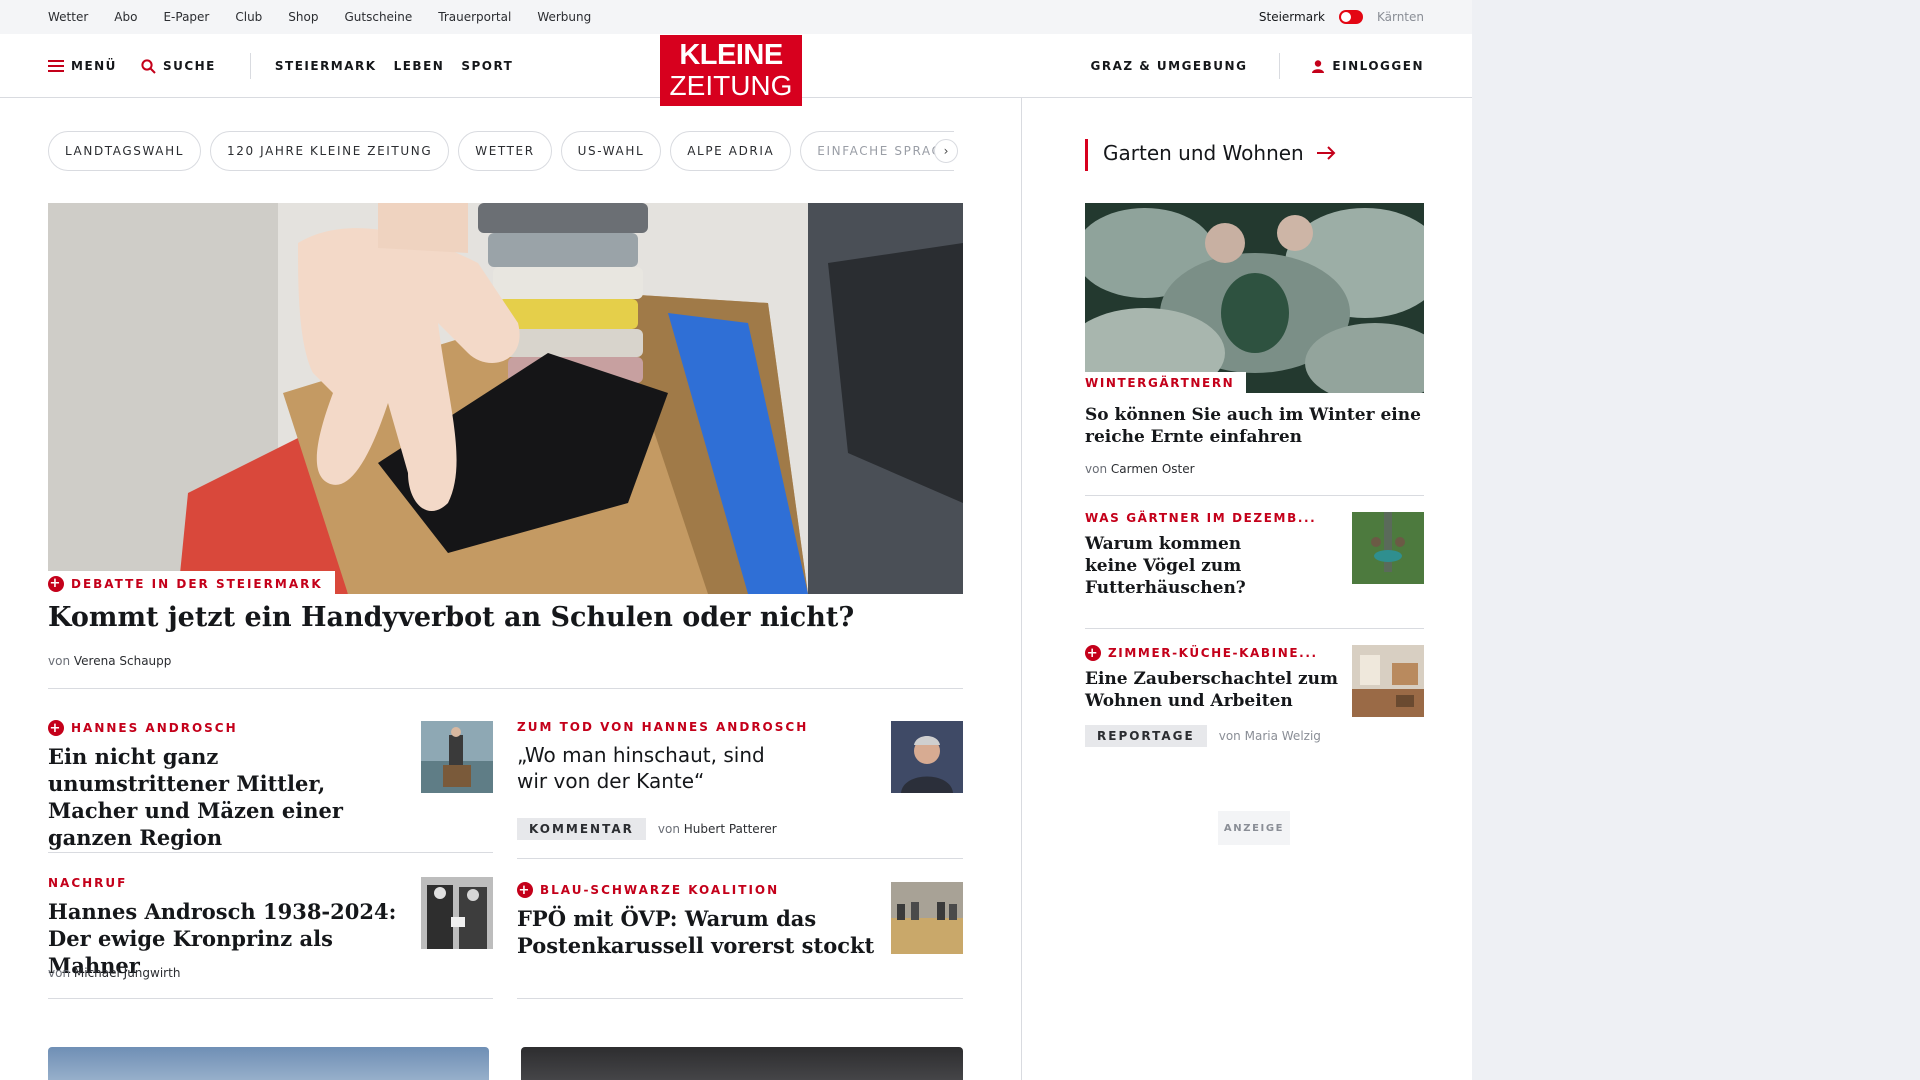 The height and width of the screenshot is (1080, 1920). What do you see at coordinates (1400, 17) in the screenshot?
I see `region-inactive-label: Kärnten` at bounding box center [1400, 17].